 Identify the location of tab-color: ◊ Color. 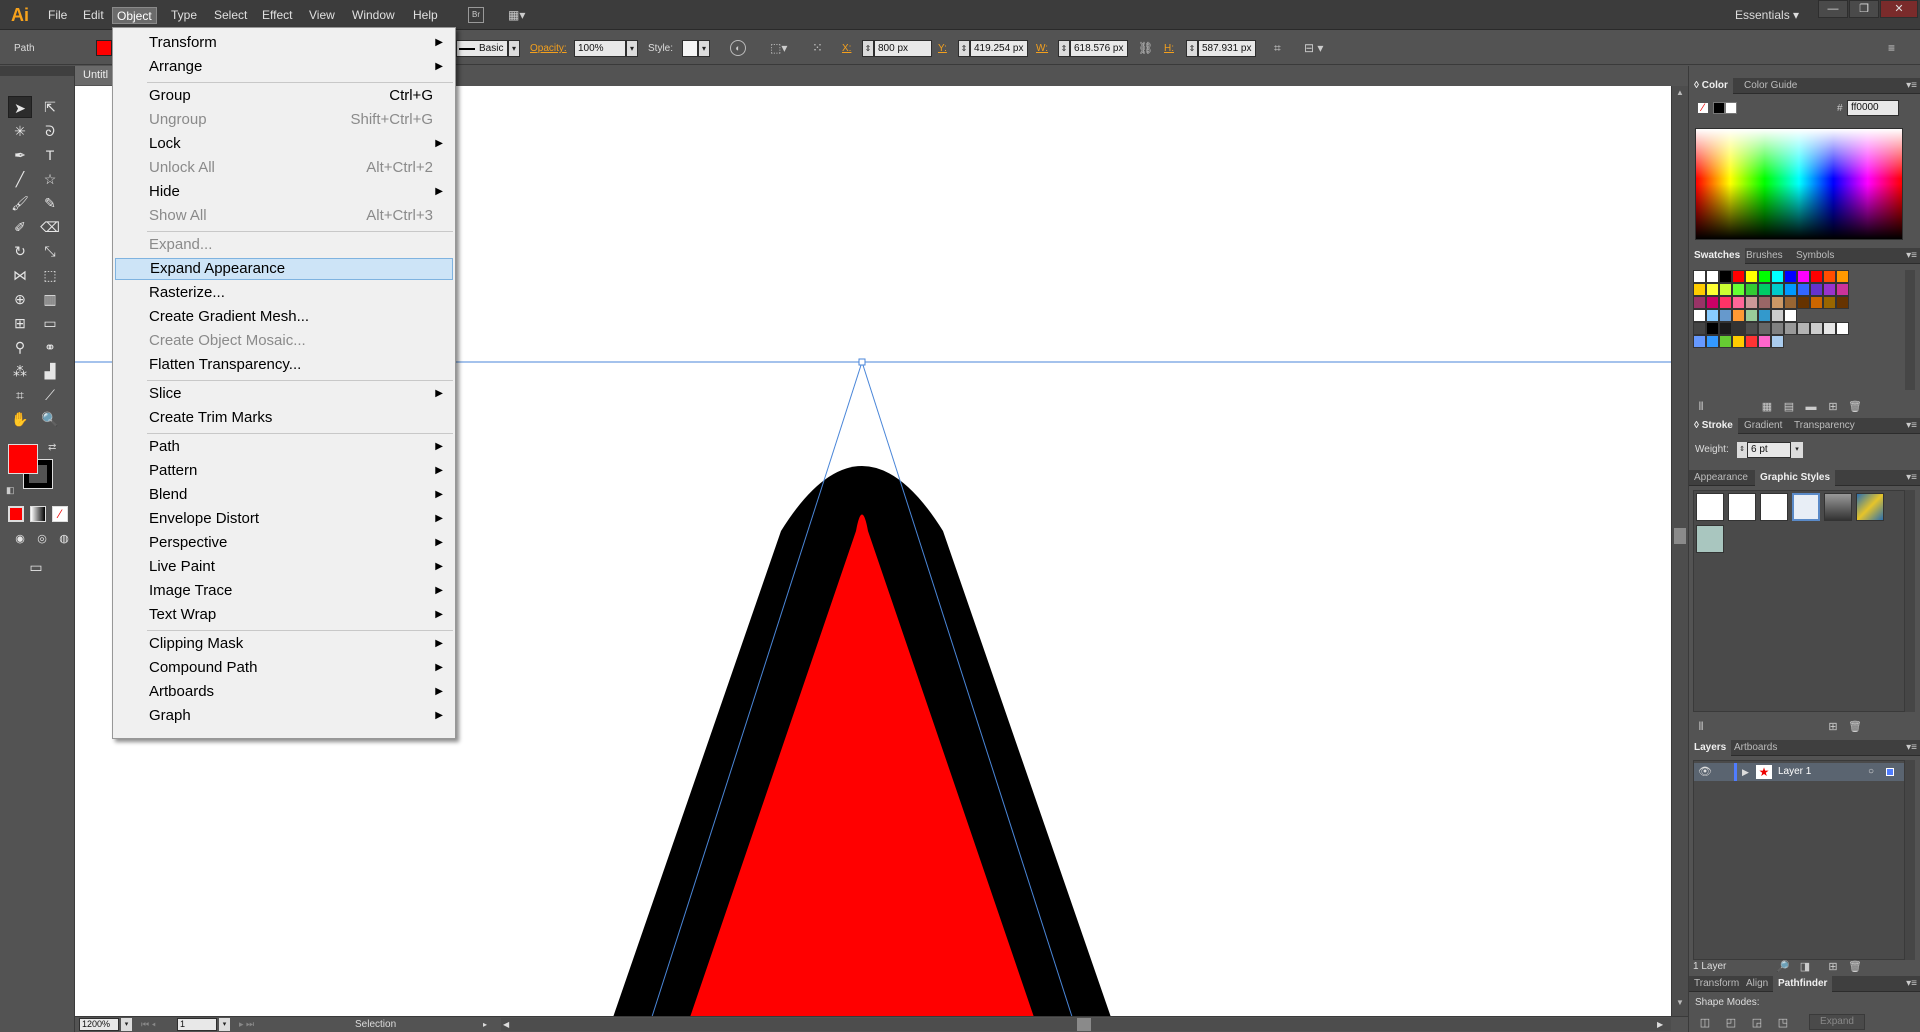
(1711, 86).